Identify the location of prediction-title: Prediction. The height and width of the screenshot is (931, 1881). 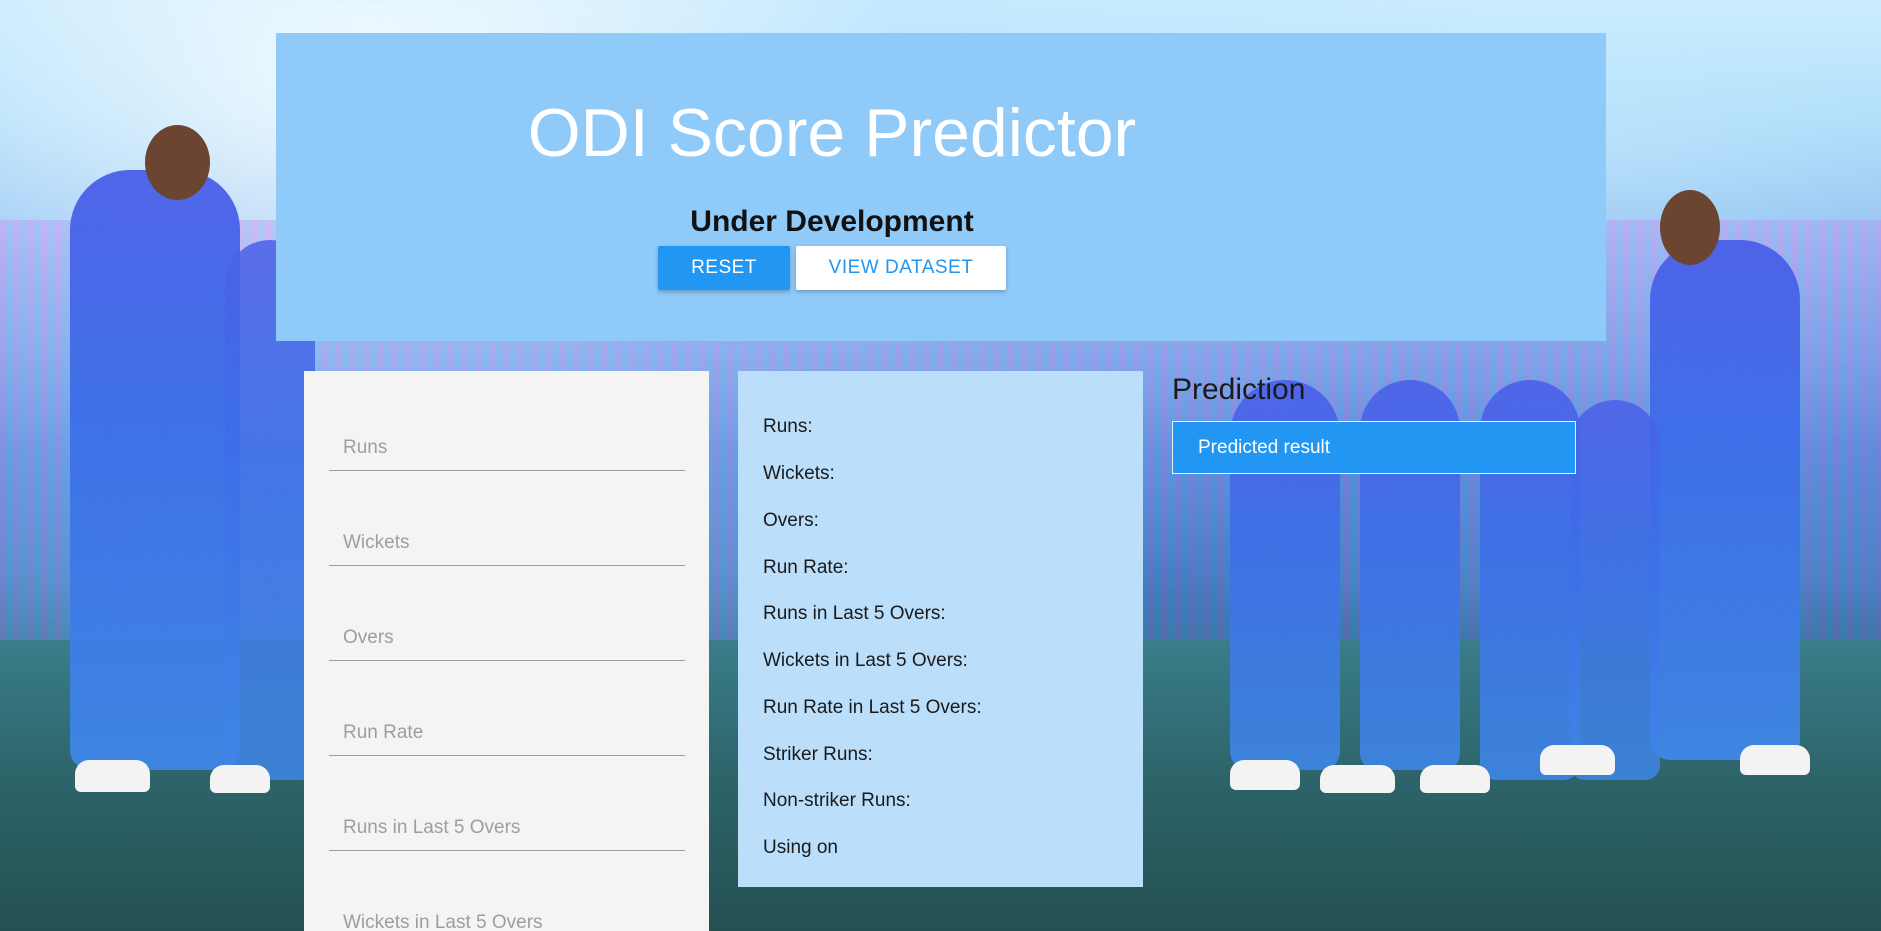
(1239, 389).